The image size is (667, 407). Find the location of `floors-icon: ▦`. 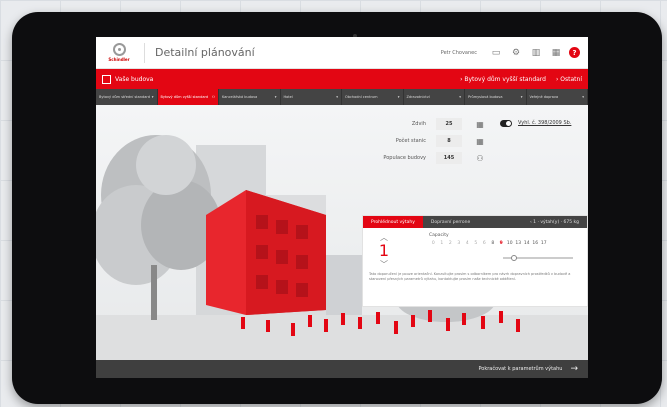

floors-icon: ▦ is located at coordinates (480, 124).